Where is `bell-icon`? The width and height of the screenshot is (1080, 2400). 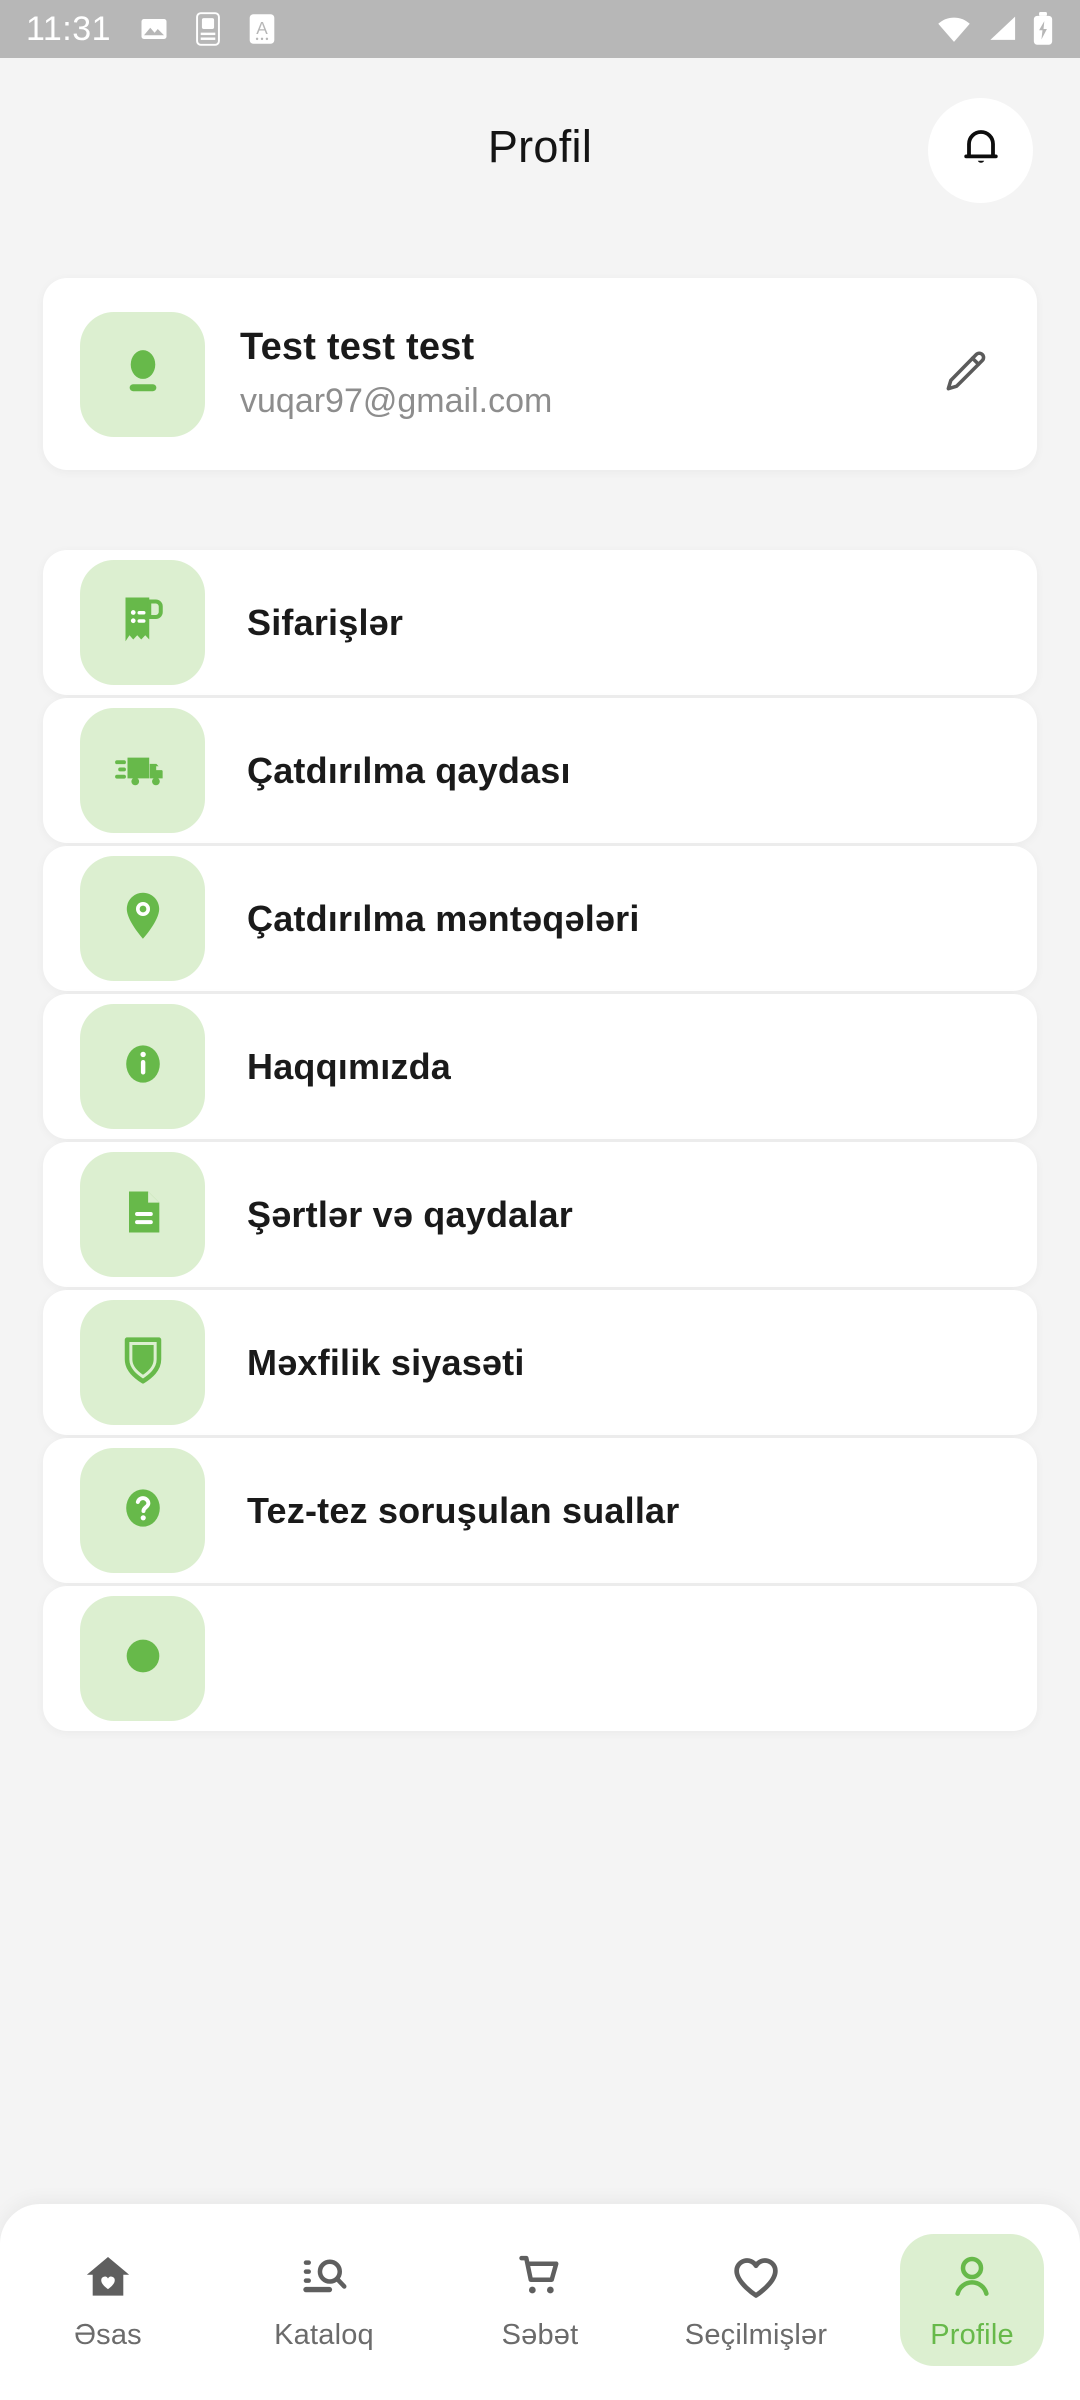 bell-icon is located at coordinates (981, 150).